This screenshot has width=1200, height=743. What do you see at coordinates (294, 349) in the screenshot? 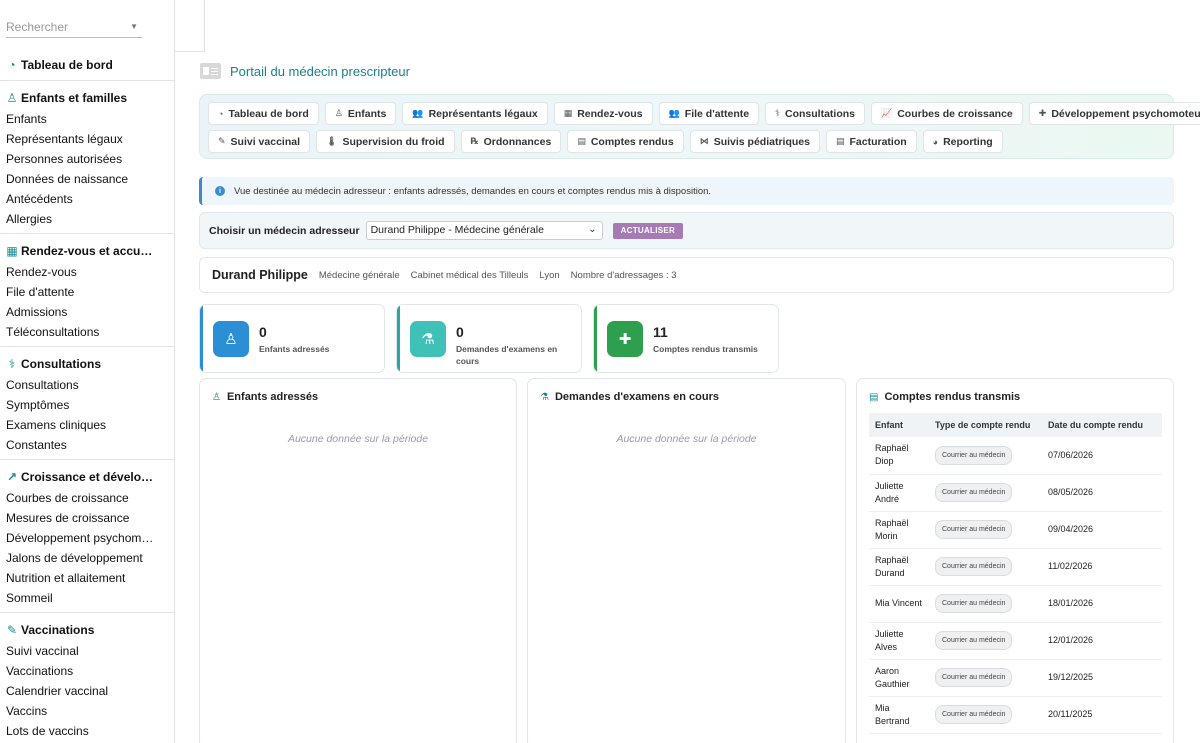
I see `stat-label: Enfants adressés` at bounding box center [294, 349].